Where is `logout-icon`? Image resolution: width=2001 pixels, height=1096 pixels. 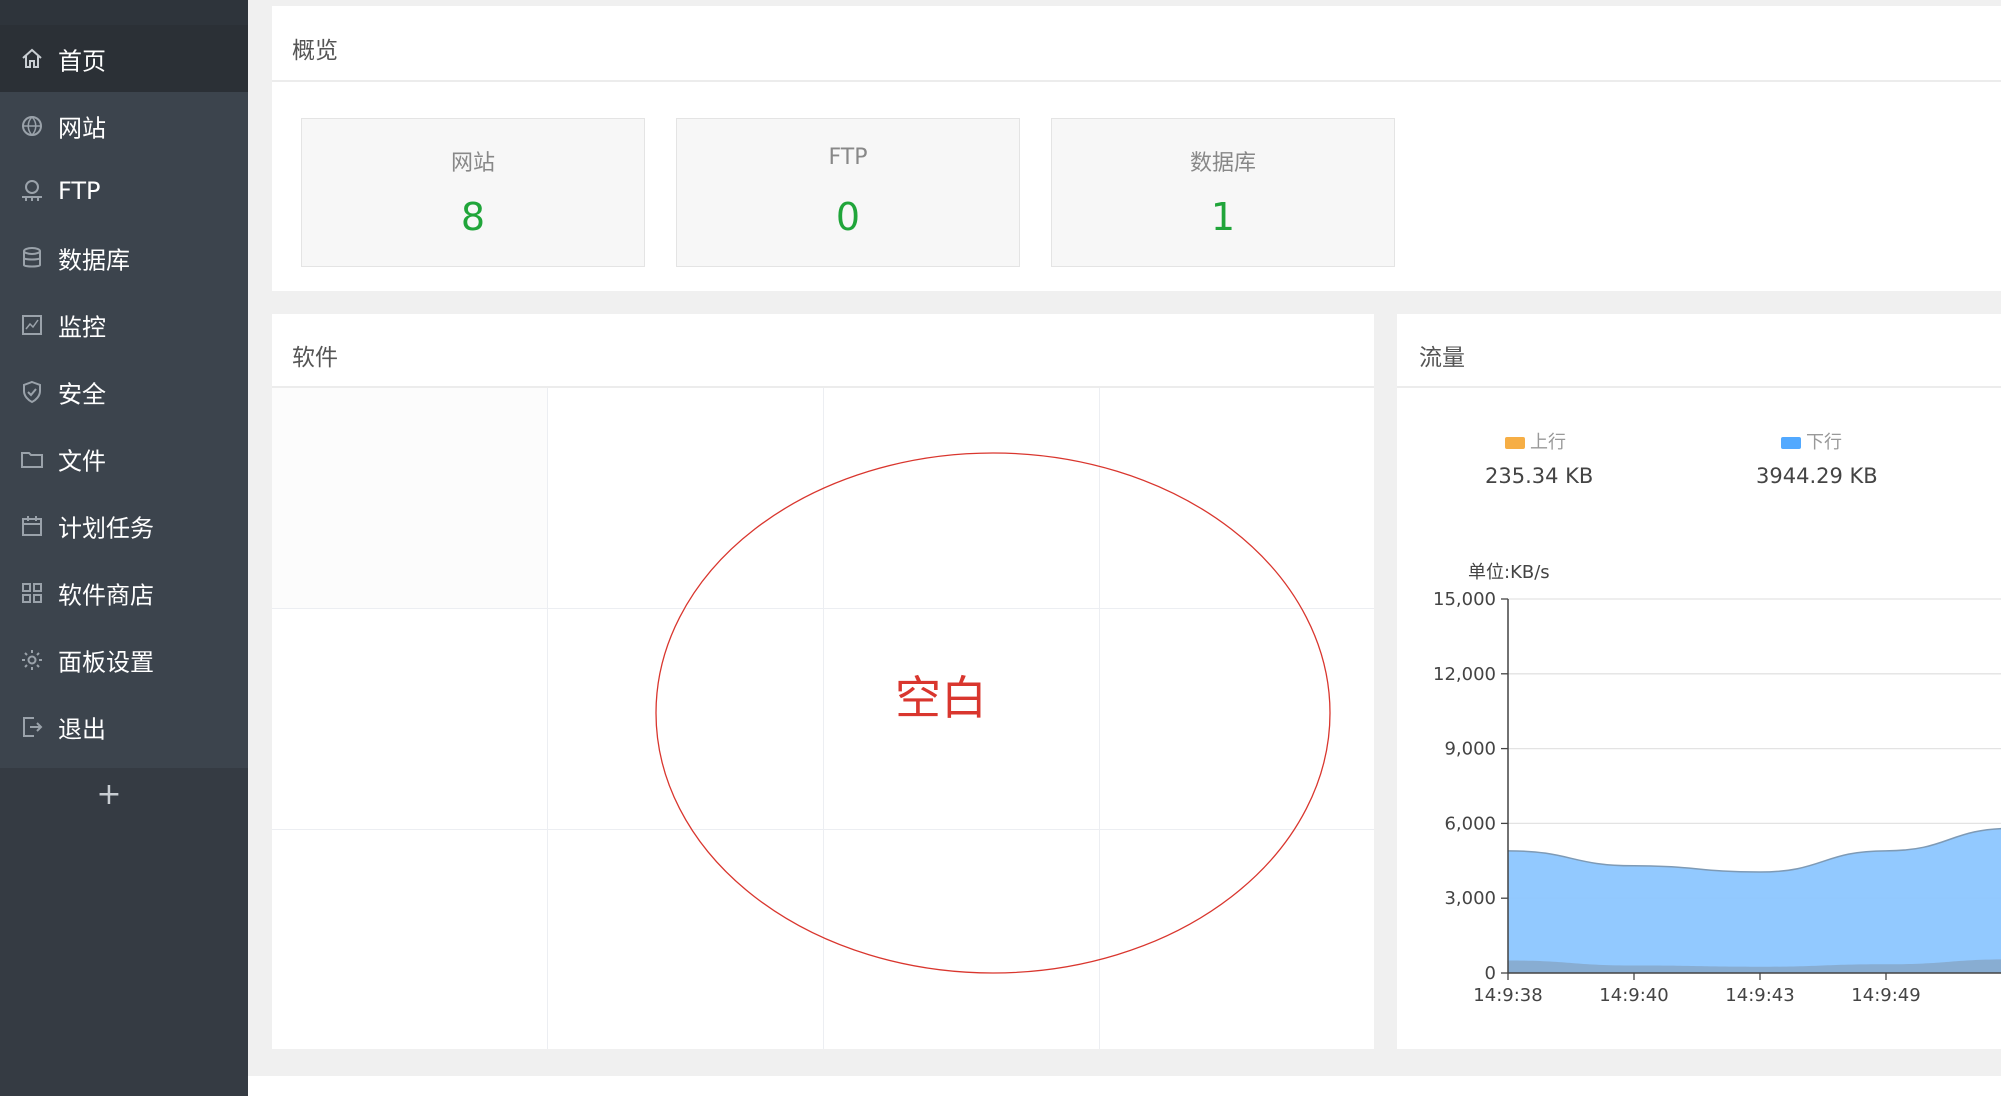
logout-icon is located at coordinates (33, 726).